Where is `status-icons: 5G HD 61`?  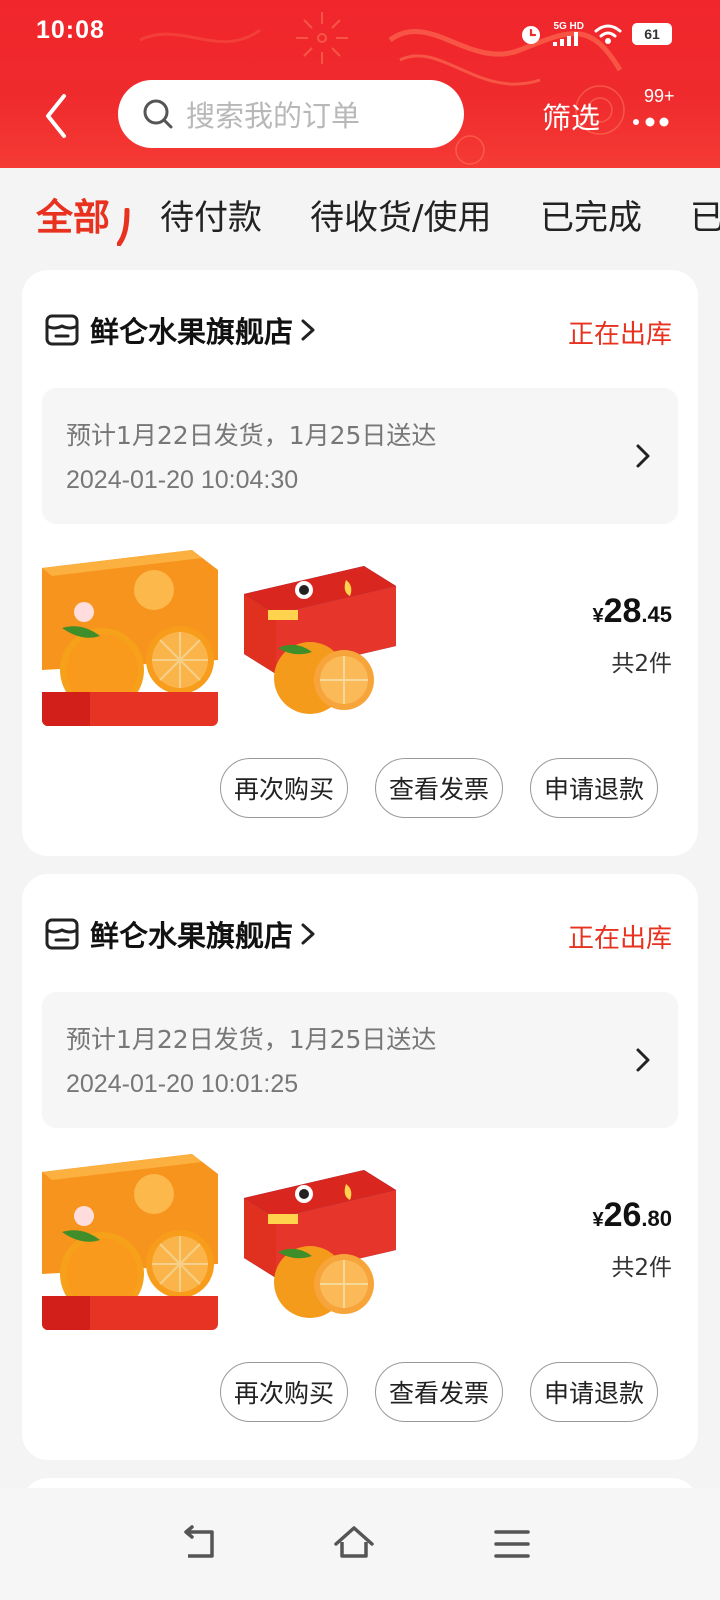
status-icons: 5G HD 61 is located at coordinates (595, 34).